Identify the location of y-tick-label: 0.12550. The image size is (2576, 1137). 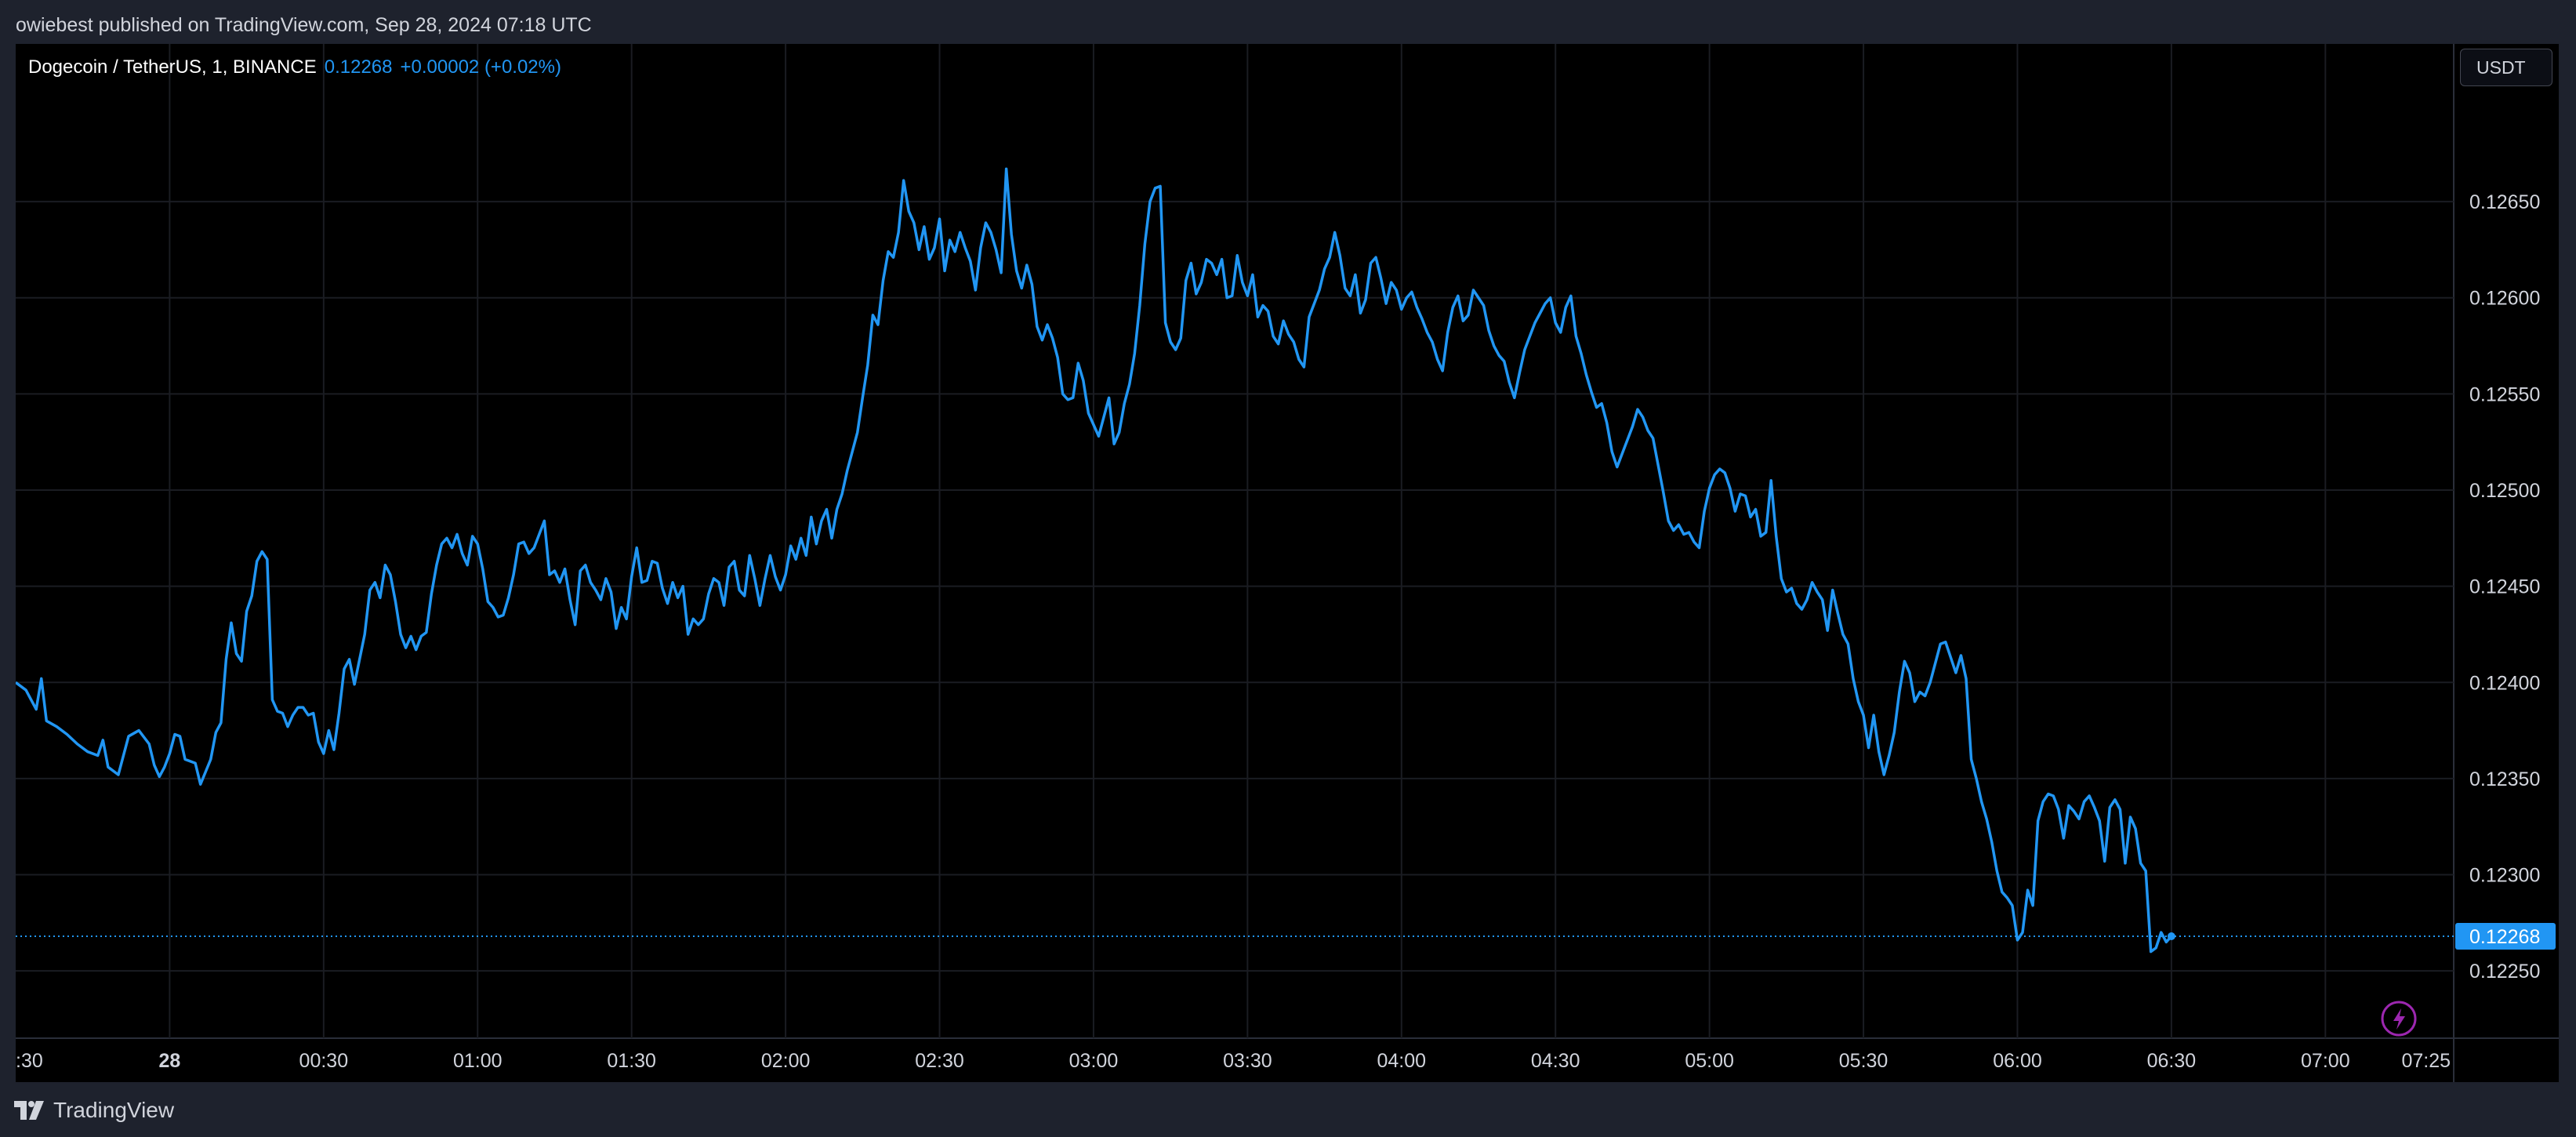
(2504, 394).